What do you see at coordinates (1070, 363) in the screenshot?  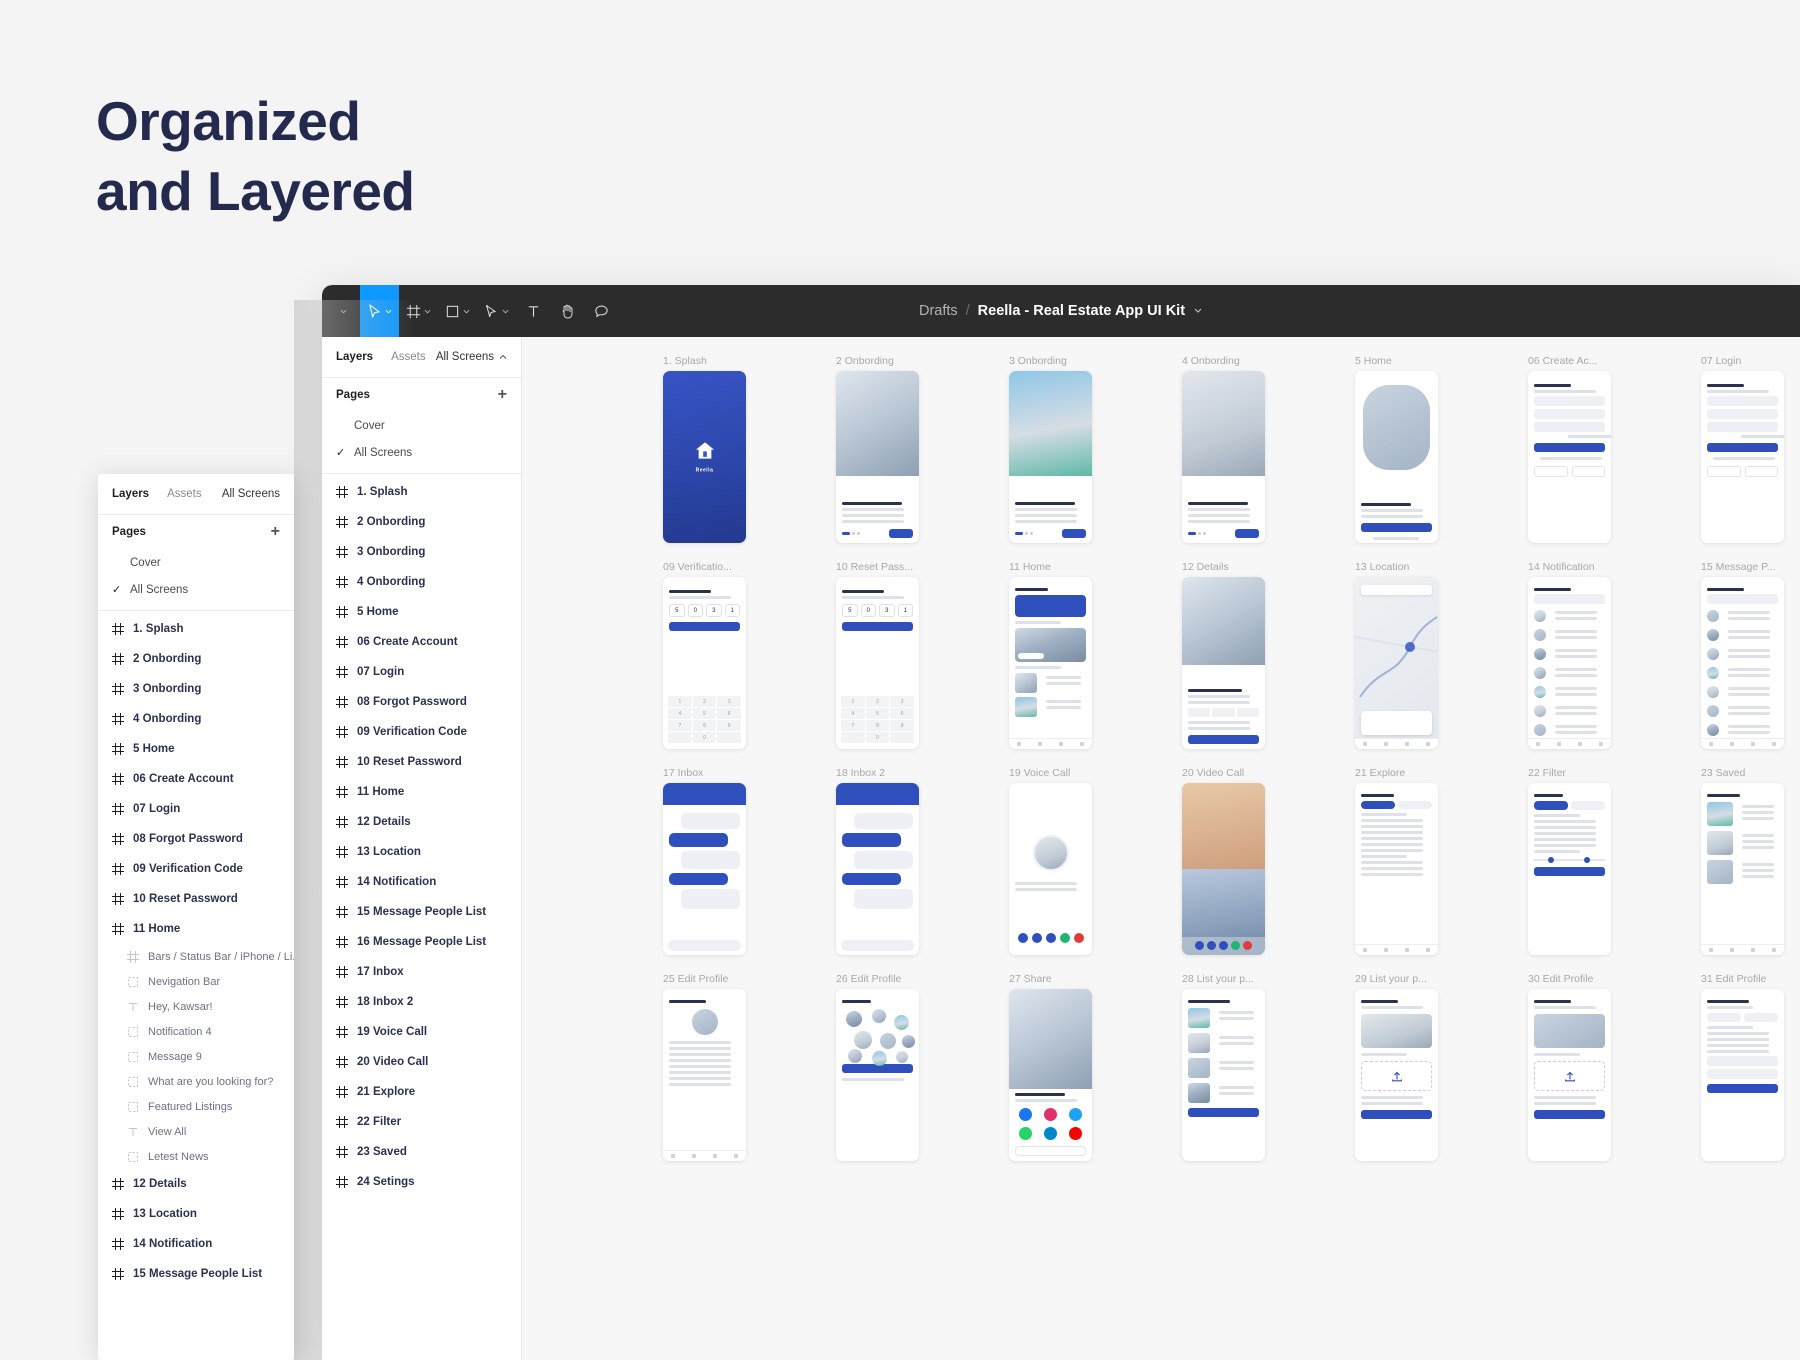 I see `frame-thumbnail-label: 3 Onbording` at bounding box center [1070, 363].